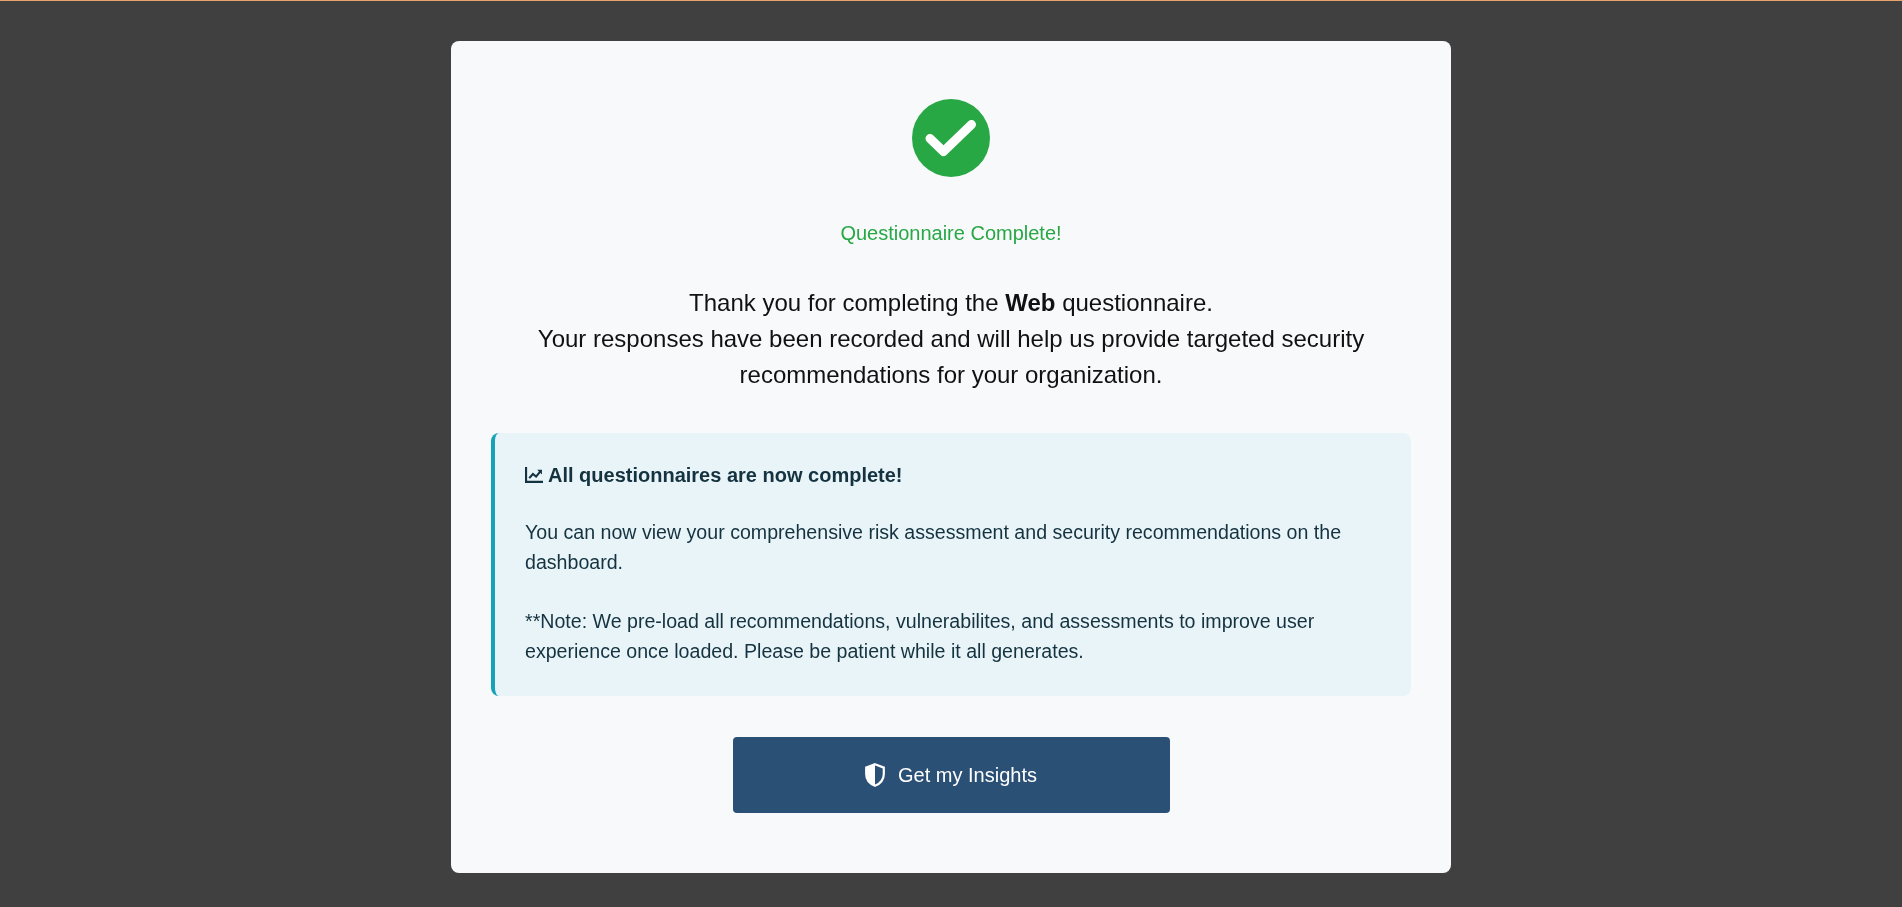 Image resolution: width=1902 pixels, height=907 pixels. Describe the element at coordinates (920, 636) in the screenshot. I see `info-text: **Note: We pre-load all recommendations, vulnerabilites, and assessments to improve user experience once loaded. Please be patient while it all generates.` at that location.